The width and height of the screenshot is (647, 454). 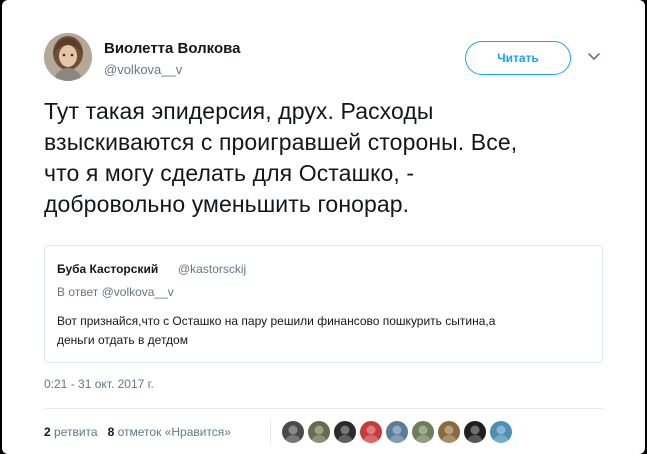 What do you see at coordinates (174, 432) in the screenshot?
I see `like-label: отметок «Нравится»` at bounding box center [174, 432].